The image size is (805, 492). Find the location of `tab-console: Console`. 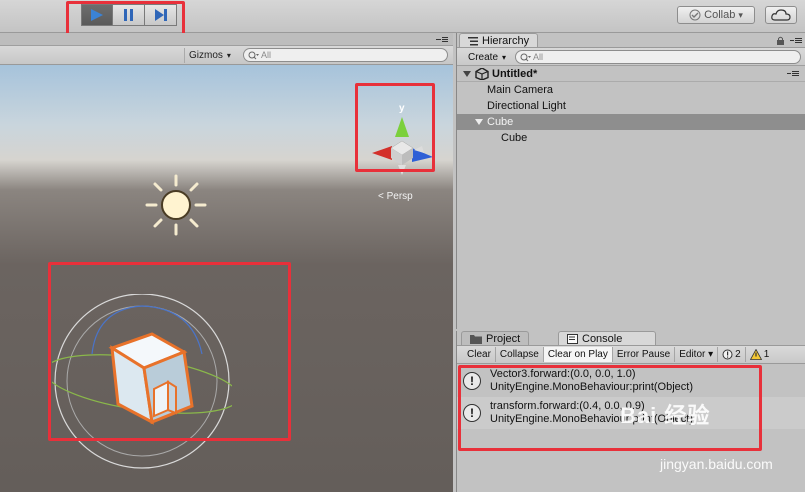

tab-console: Console is located at coordinates (607, 338).